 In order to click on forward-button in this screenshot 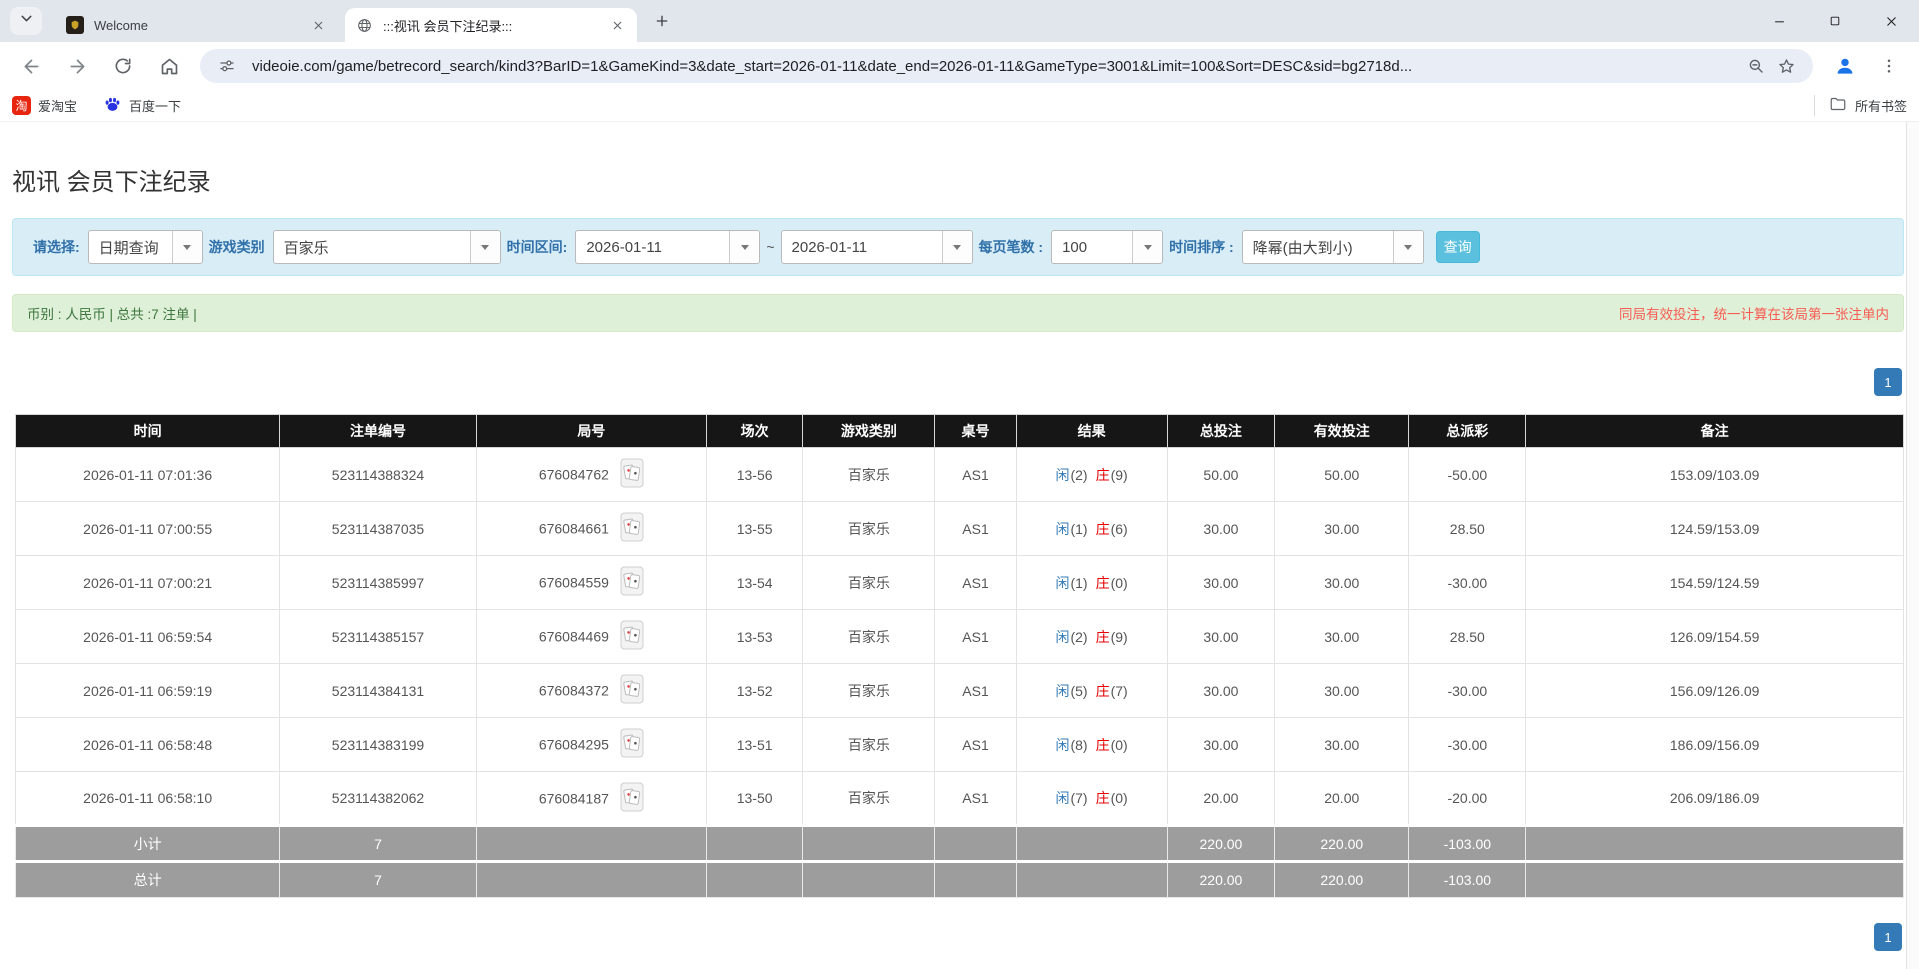, I will do `click(77, 66)`.